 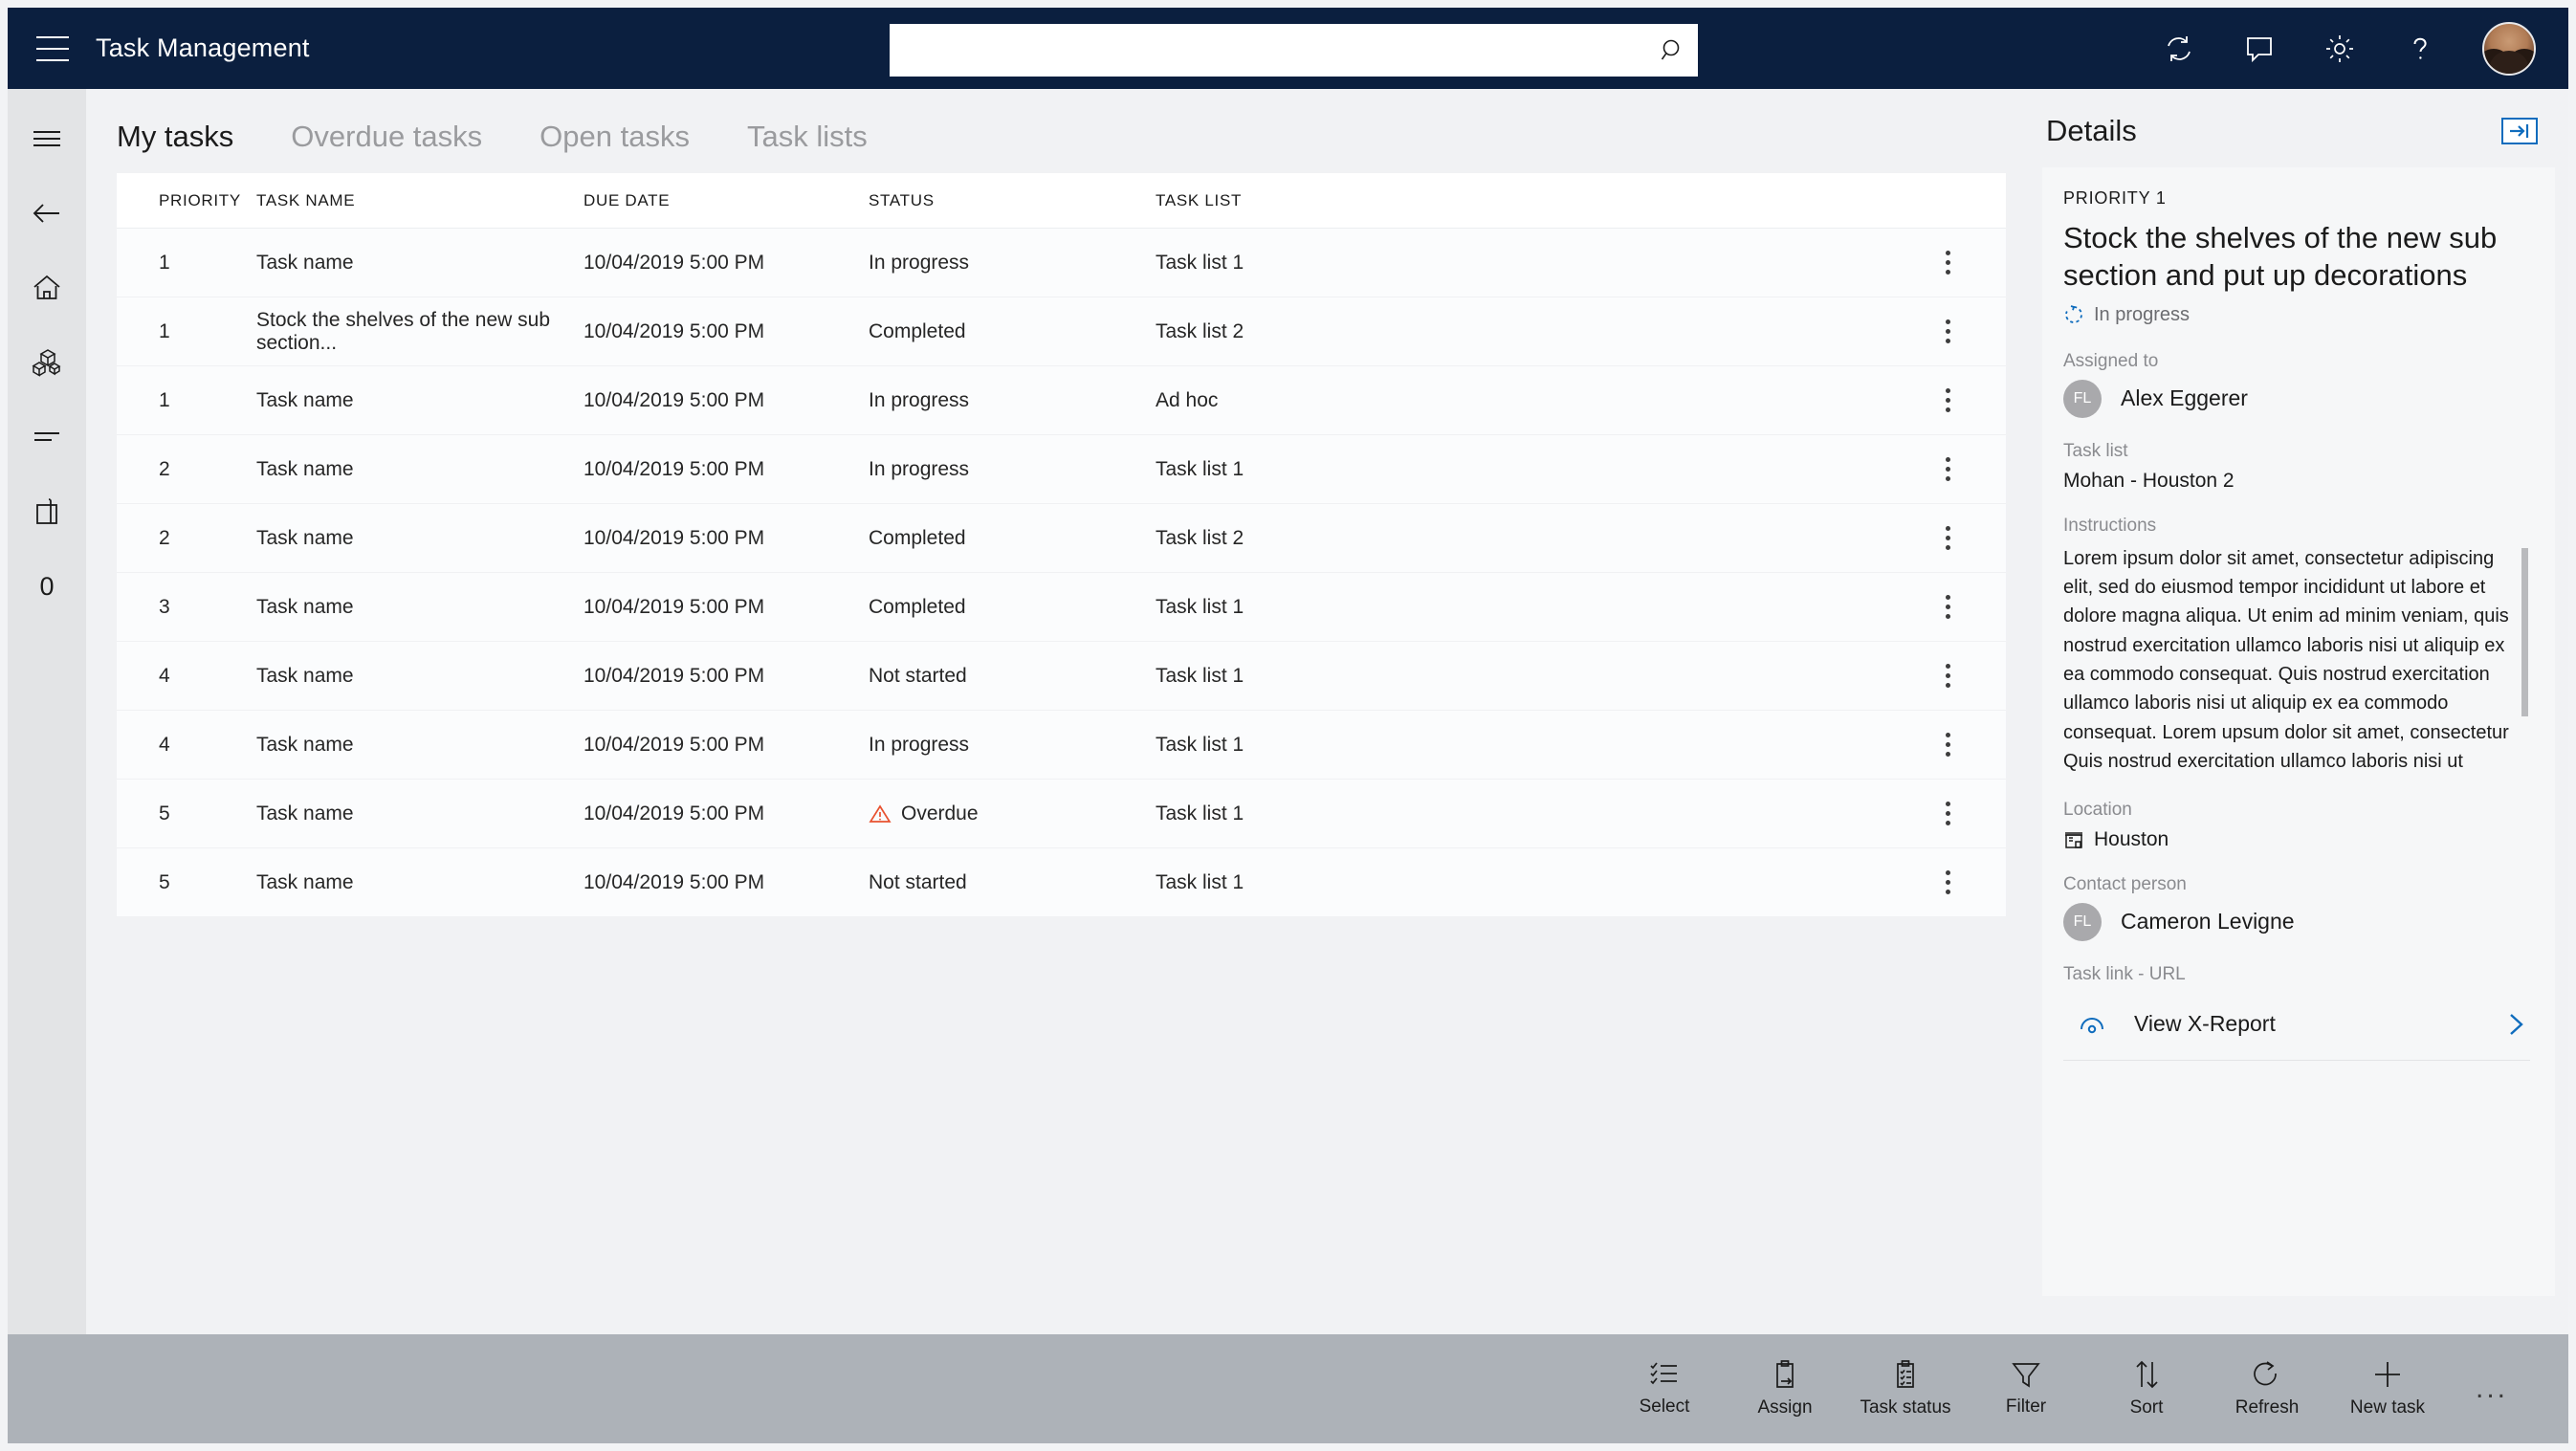 I want to click on assign-button: Assign, so click(x=1785, y=1389).